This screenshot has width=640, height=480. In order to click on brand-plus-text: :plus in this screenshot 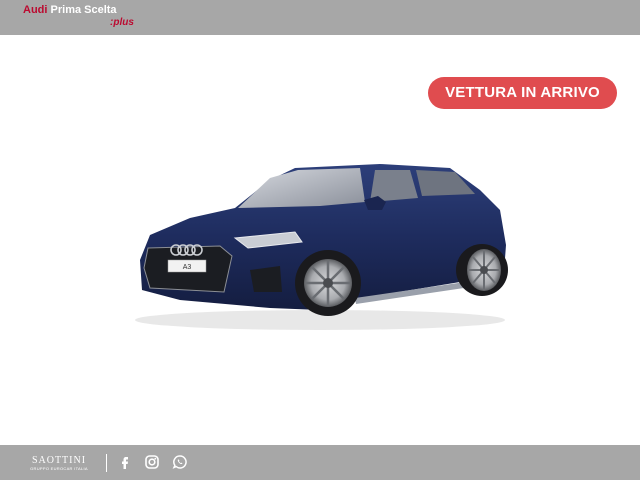, I will do `click(122, 22)`.